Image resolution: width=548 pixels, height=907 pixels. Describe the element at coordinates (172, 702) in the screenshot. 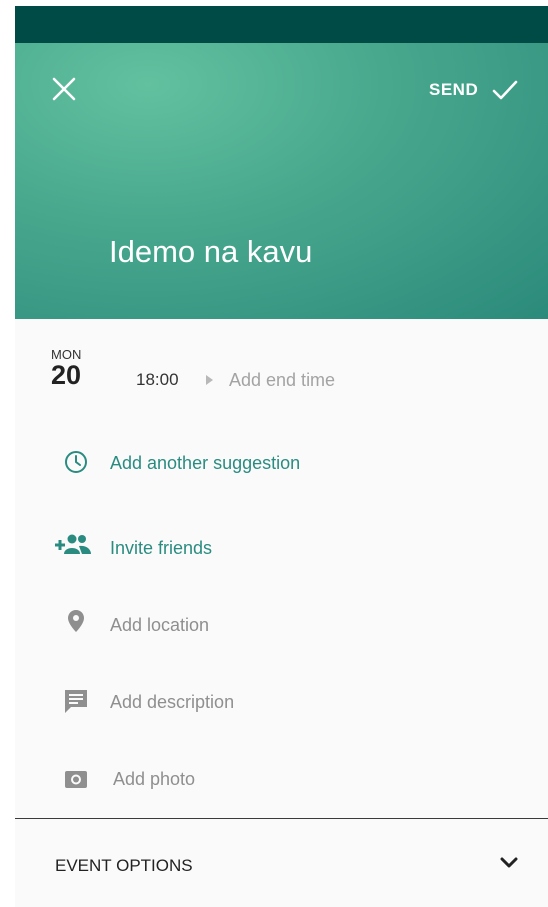

I see `add-description-label: Add description` at that location.